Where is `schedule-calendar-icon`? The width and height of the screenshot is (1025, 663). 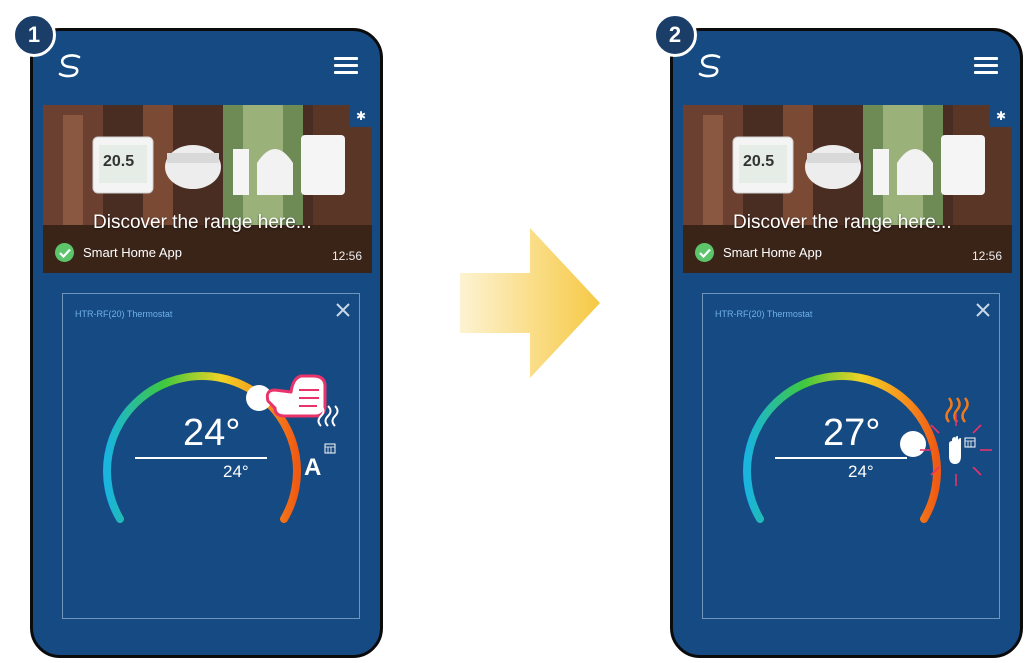 schedule-calendar-icon is located at coordinates (330, 448).